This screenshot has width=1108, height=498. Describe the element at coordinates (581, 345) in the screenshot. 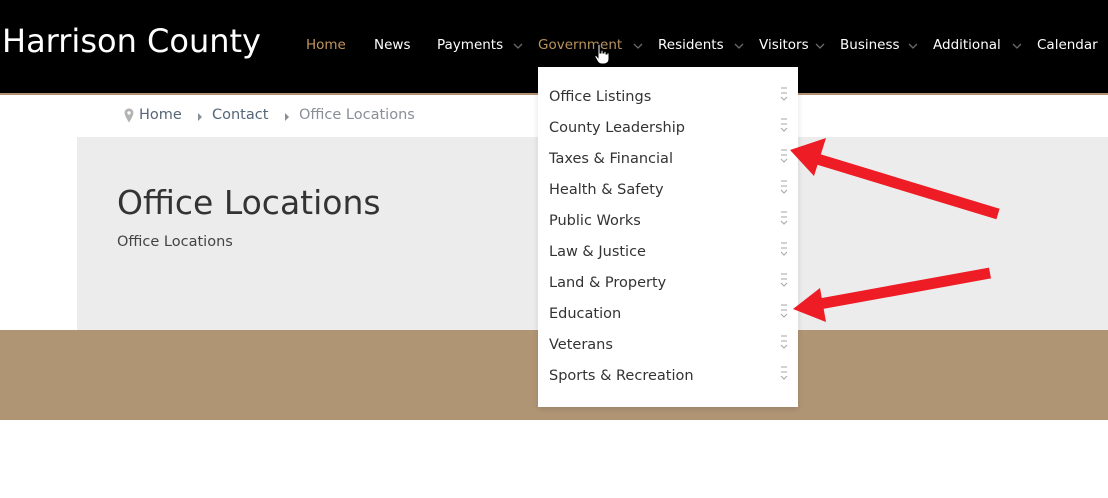

I see `menu-item-label: Veterans` at that location.